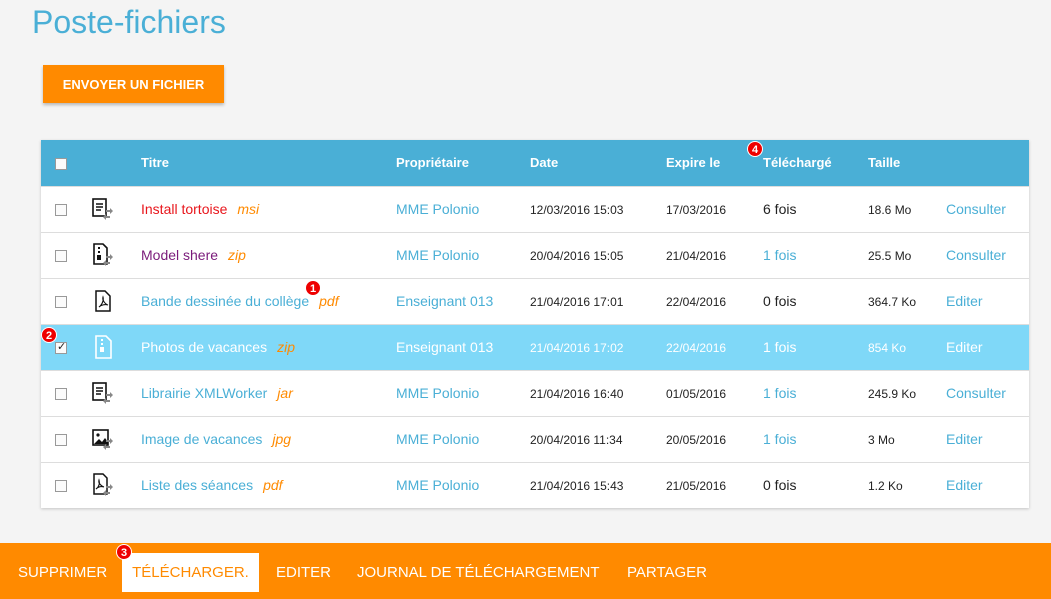  What do you see at coordinates (201, 439) in the screenshot?
I see `file-title: Image de vacances` at bounding box center [201, 439].